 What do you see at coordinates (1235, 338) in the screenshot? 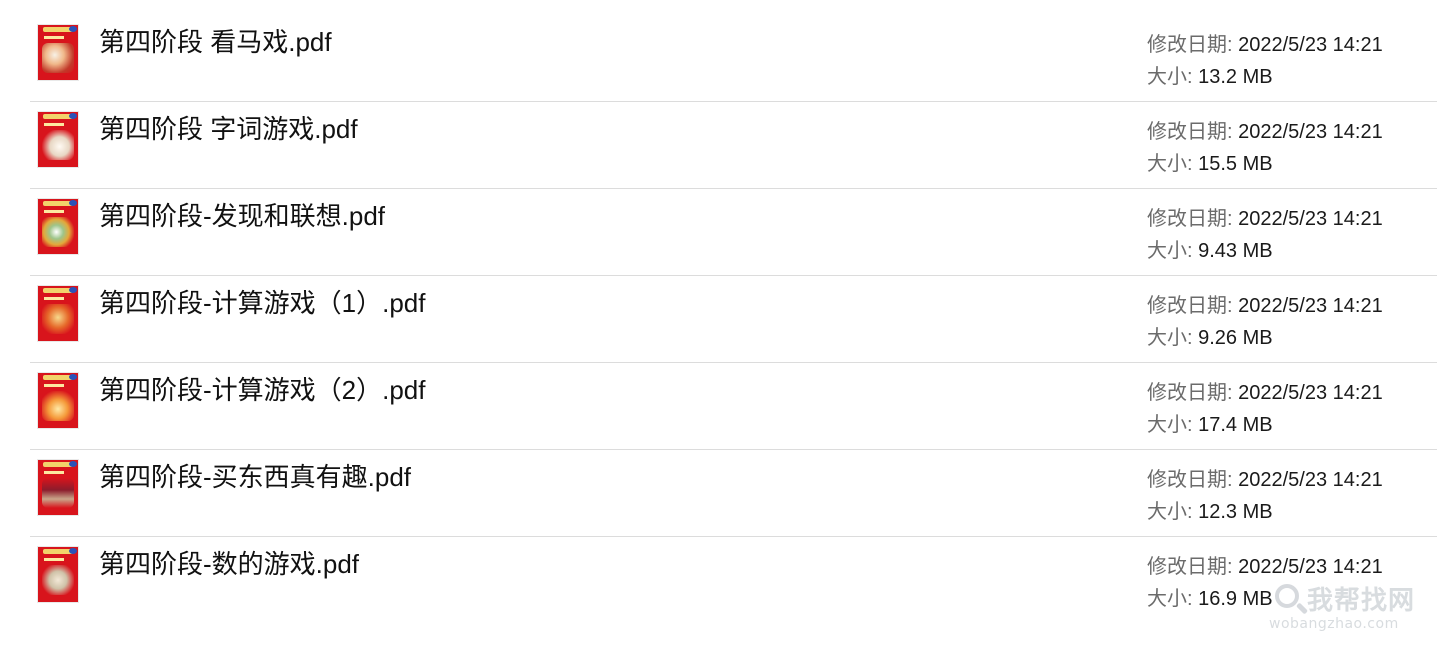
I see `size-value: 9.26 MB` at bounding box center [1235, 338].